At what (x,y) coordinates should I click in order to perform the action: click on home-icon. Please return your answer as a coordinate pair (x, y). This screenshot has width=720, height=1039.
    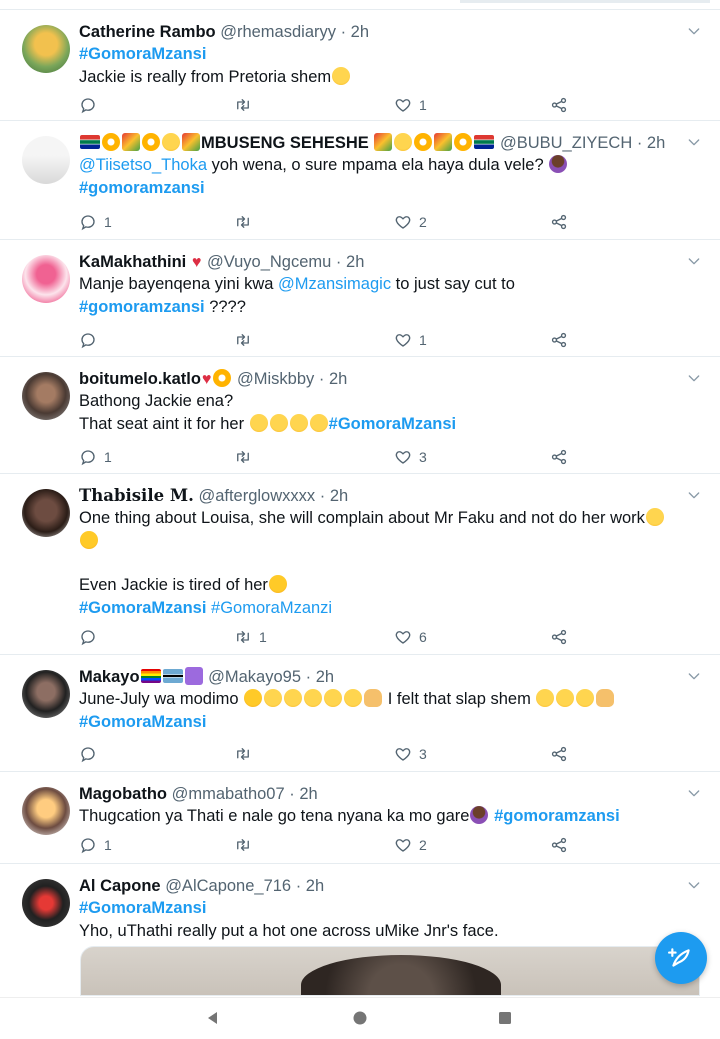
    Looking at the image, I should click on (360, 1018).